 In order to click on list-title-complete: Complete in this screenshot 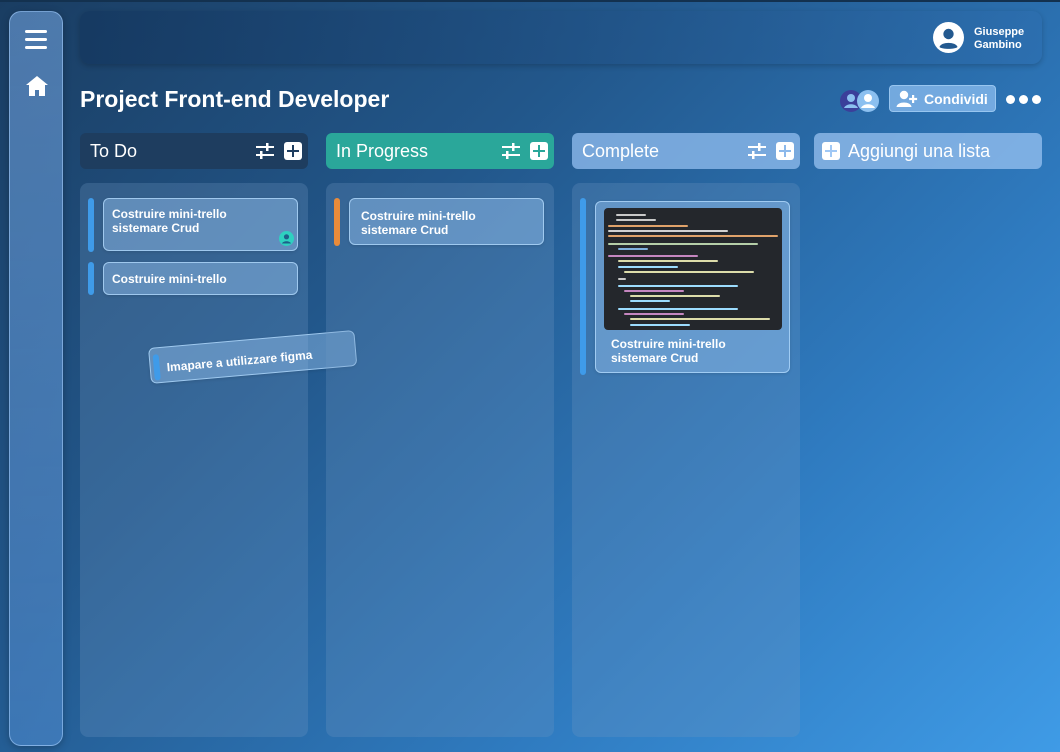, I will do `click(621, 150)`.